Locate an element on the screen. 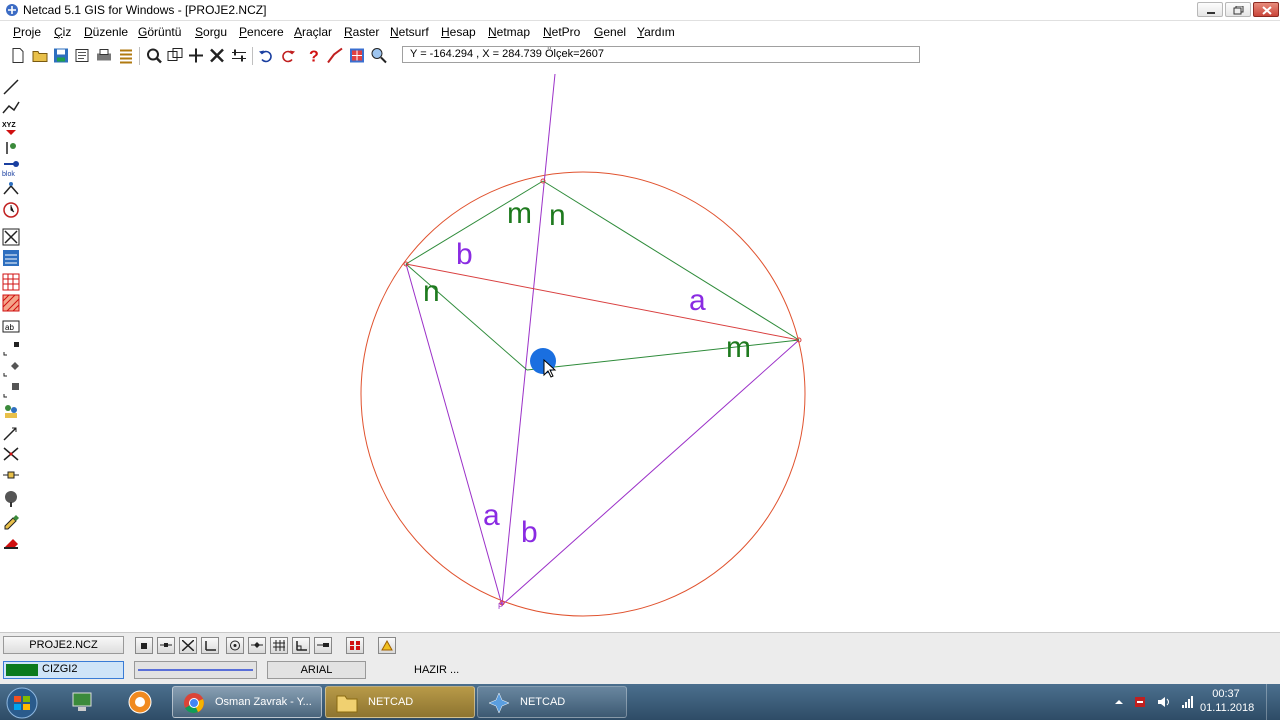 The width and height of the screenshot is (1280, 720). font-selector: ARIAL is located at coordinates (316, 670).